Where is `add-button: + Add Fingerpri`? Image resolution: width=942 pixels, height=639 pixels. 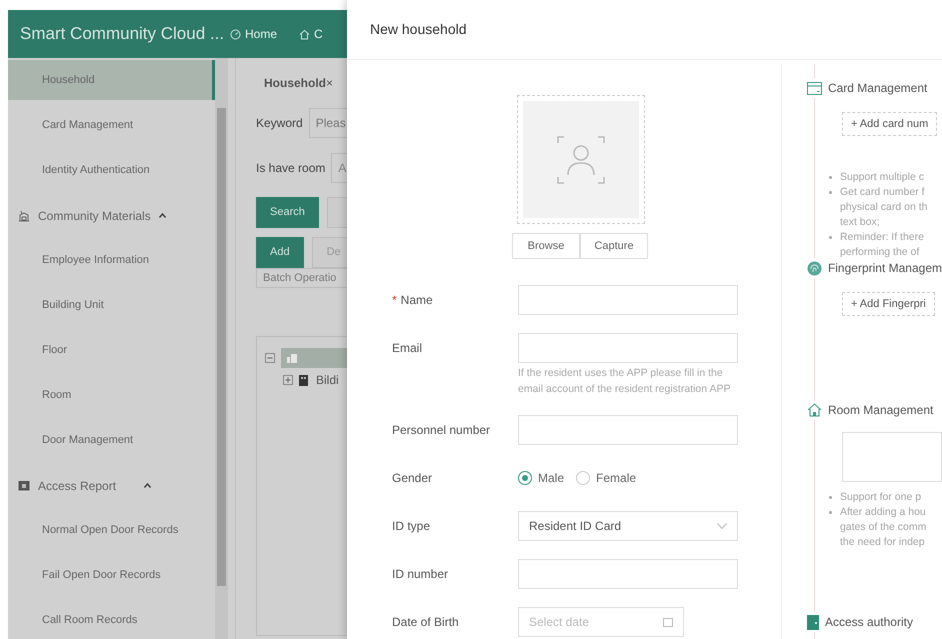
add-button: + Add Fingerpri is located at coordinates (888, 304).